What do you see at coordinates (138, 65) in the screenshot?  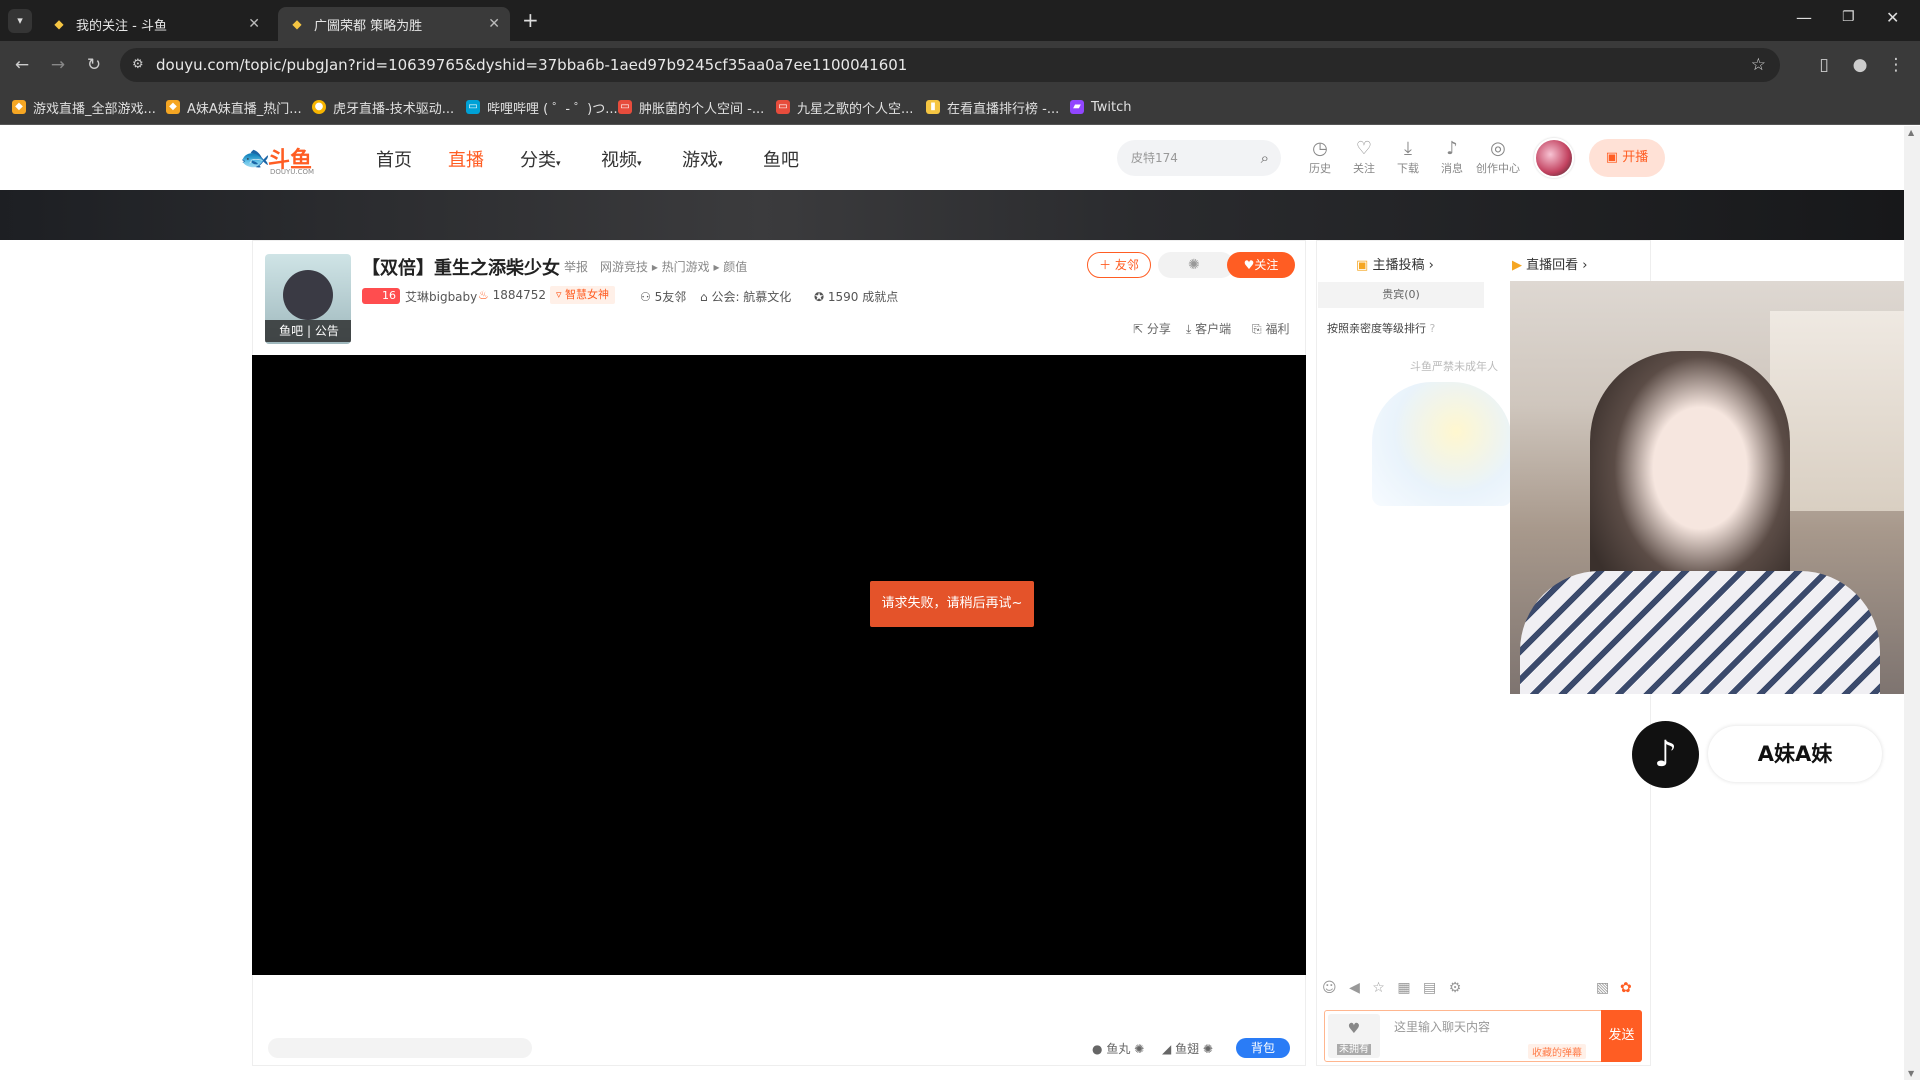 I see `site-info-icon: ⚙` at bounding box center [138, 65].